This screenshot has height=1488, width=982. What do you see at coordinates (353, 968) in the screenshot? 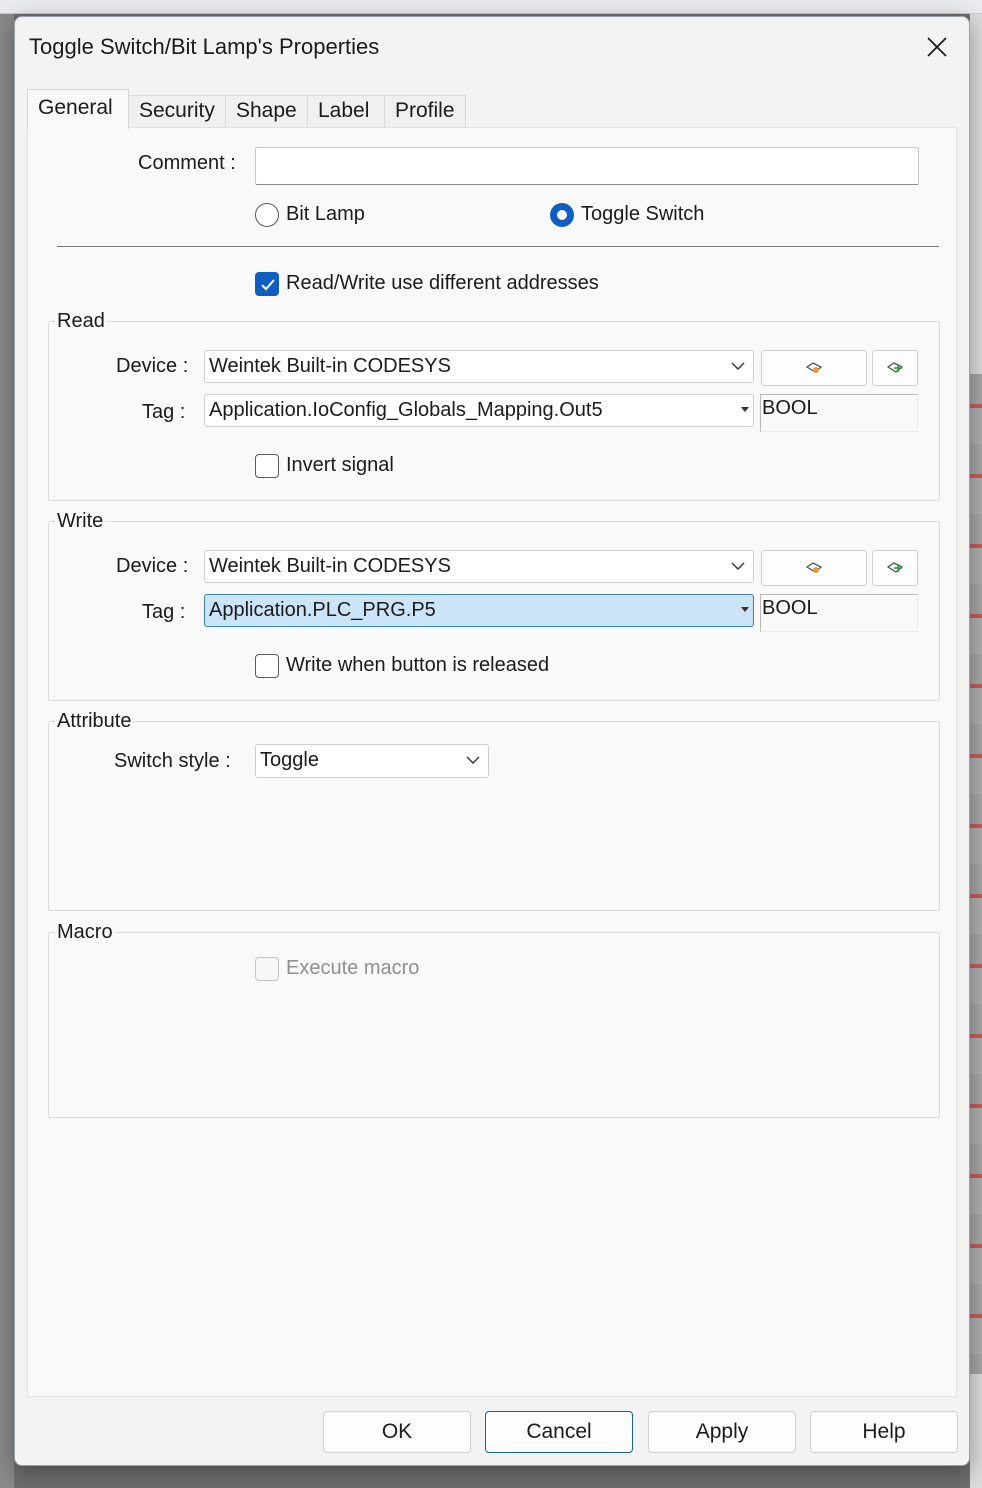
I see `execute-macro-label: Execute macro` at bounding box center [353, 968].